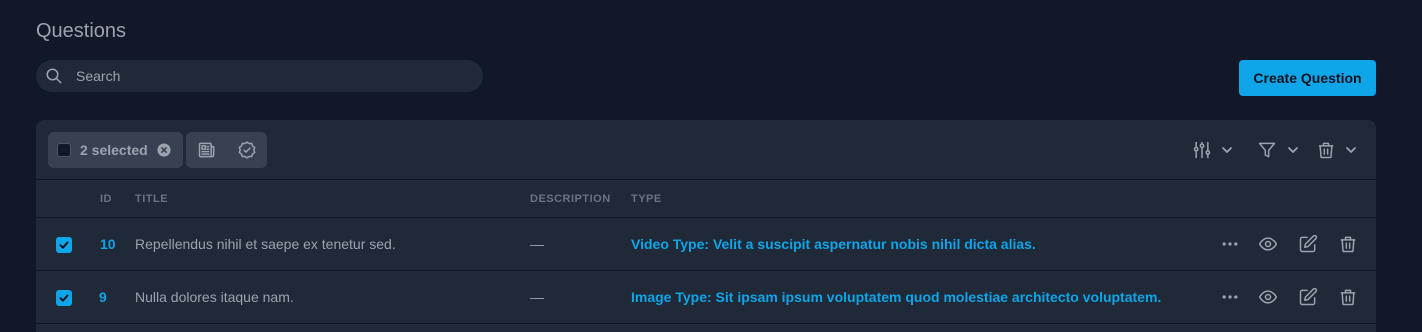  What do you see at coordinates (646, 199) in the screenshot?
I see `column-header-type: TYPE` at bounding box center [646, 199].